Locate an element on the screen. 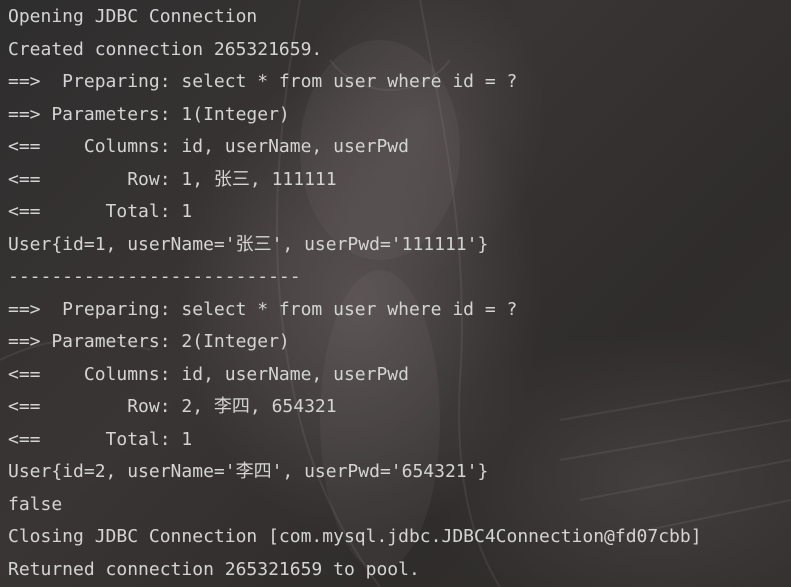 This screenshot has height=587, width=791. console-line: Returned connection 265321659 to pool. is located at coordinates (214, 569).